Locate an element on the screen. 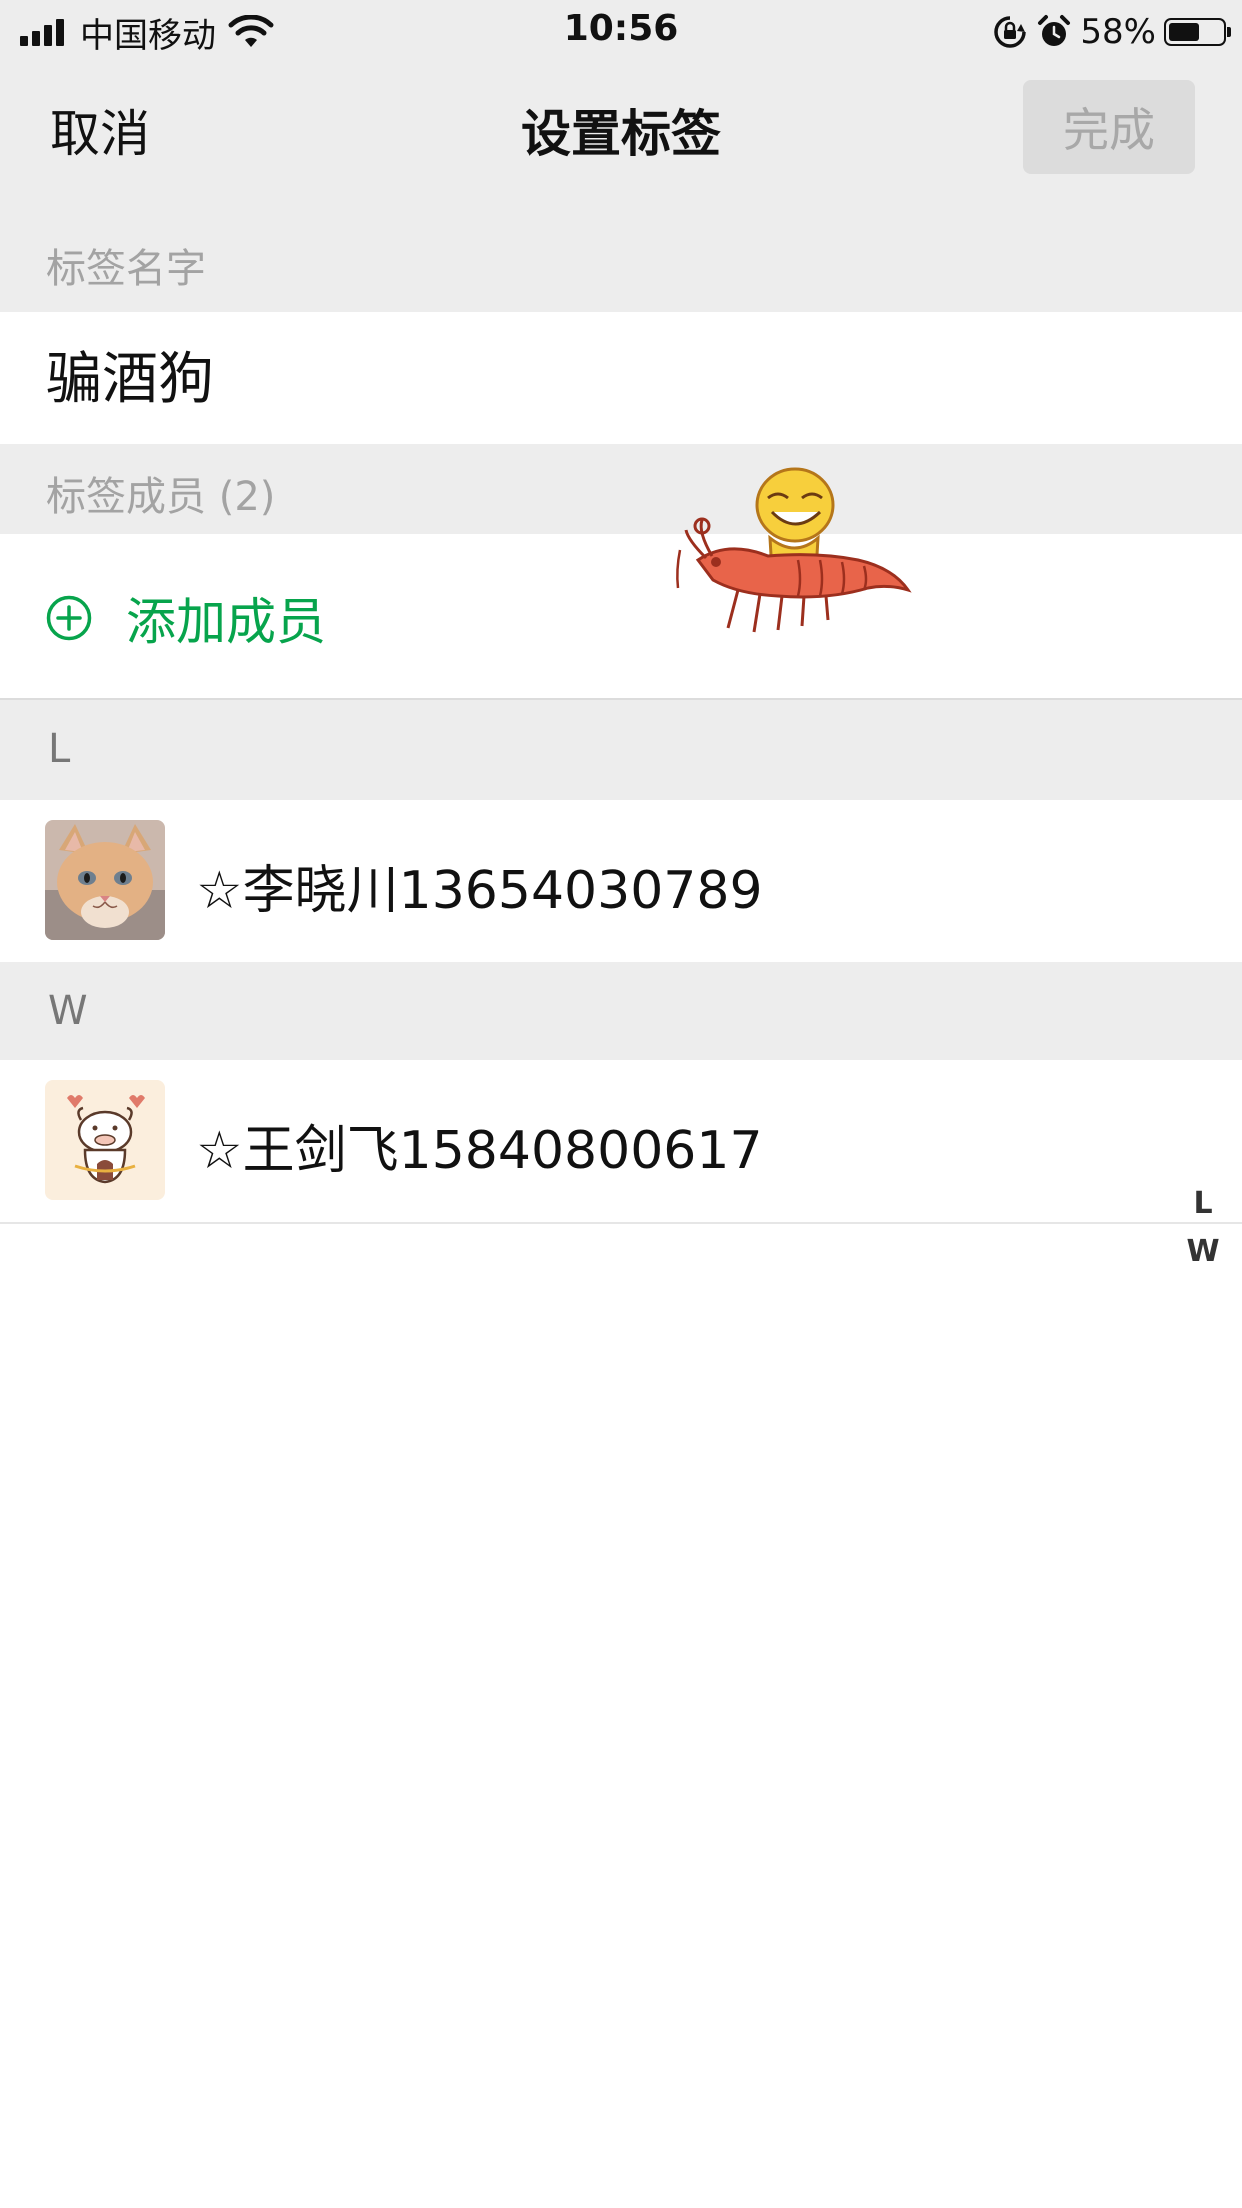 This screenshot has width=1242, height=2208. status-right: 58% is located at coordinates (1111, 32).